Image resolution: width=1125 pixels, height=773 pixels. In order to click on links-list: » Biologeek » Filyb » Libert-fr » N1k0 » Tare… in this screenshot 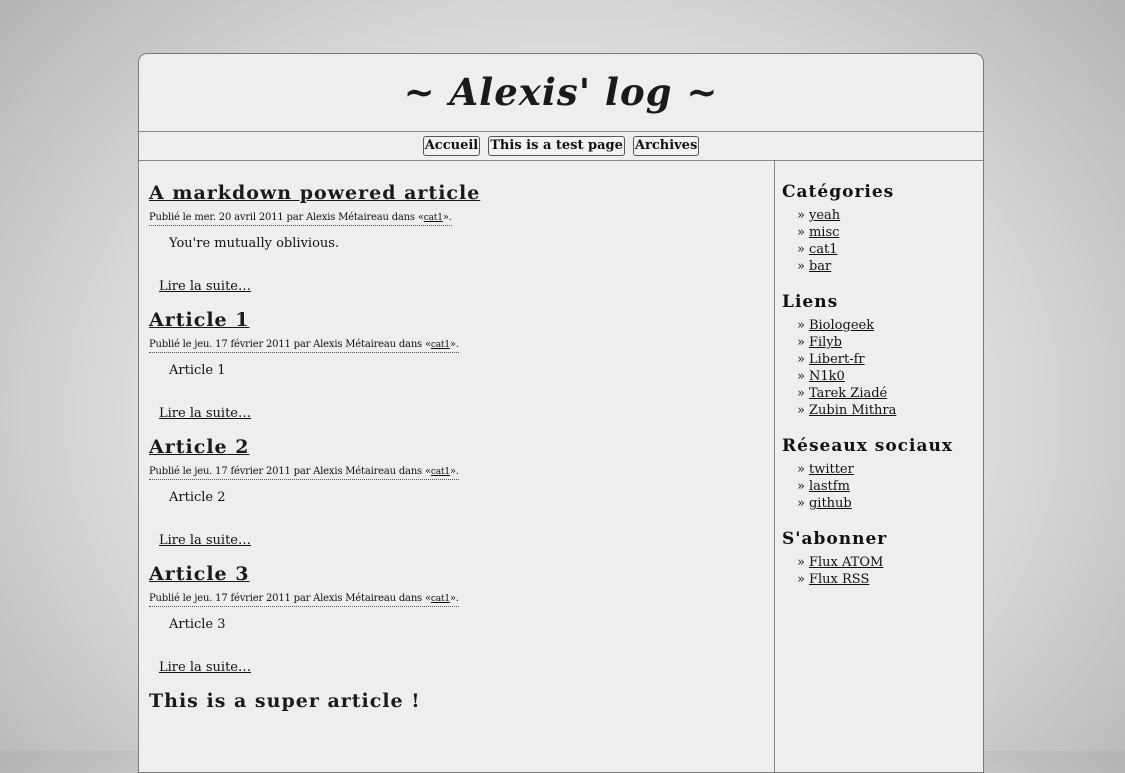, I will do `click(882, 368)`.